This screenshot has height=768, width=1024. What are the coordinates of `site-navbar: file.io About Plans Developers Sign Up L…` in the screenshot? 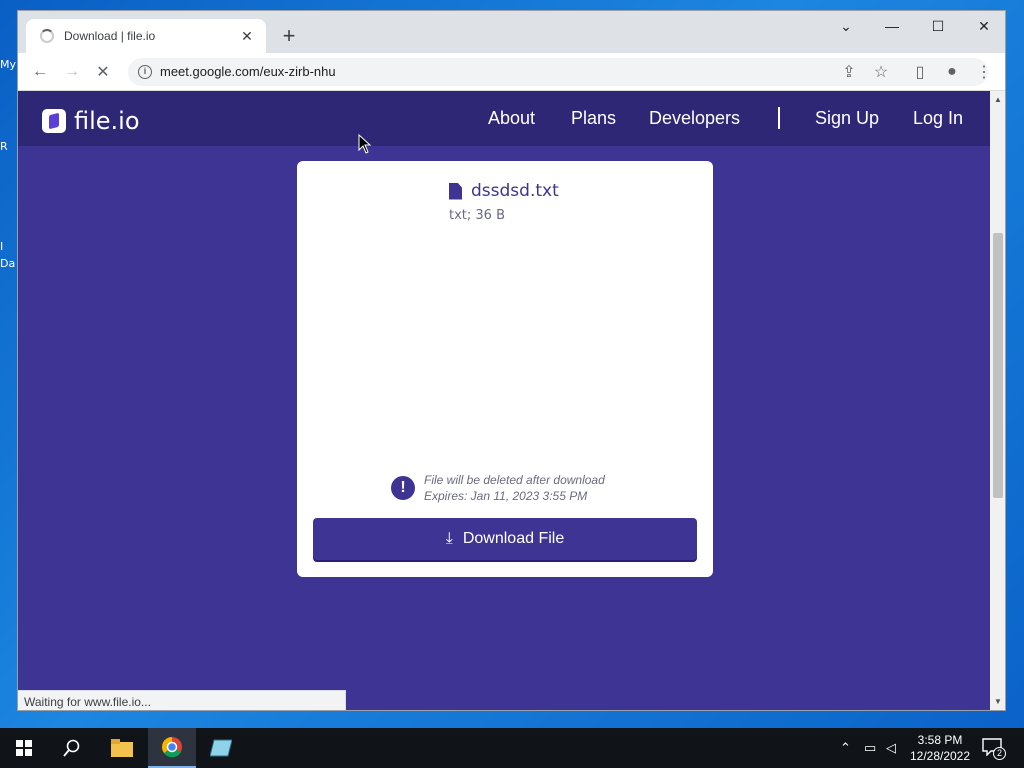 It's located at (504, 118).